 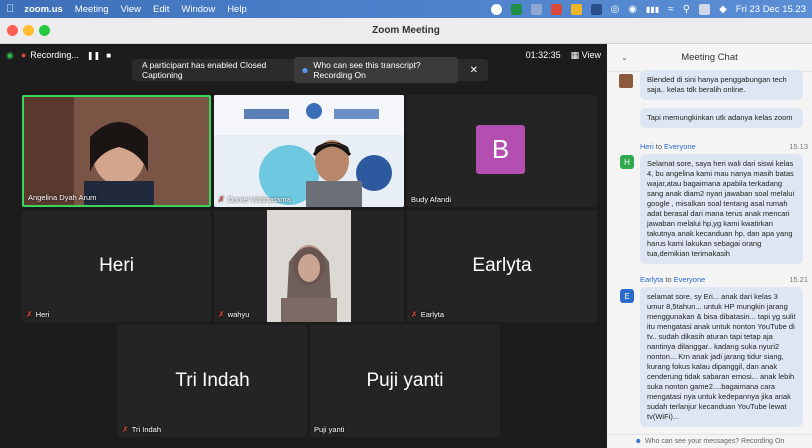 I want to click on chat-sender-line: Earlyta to Everyone 15.21, so click(x=724, y=279).